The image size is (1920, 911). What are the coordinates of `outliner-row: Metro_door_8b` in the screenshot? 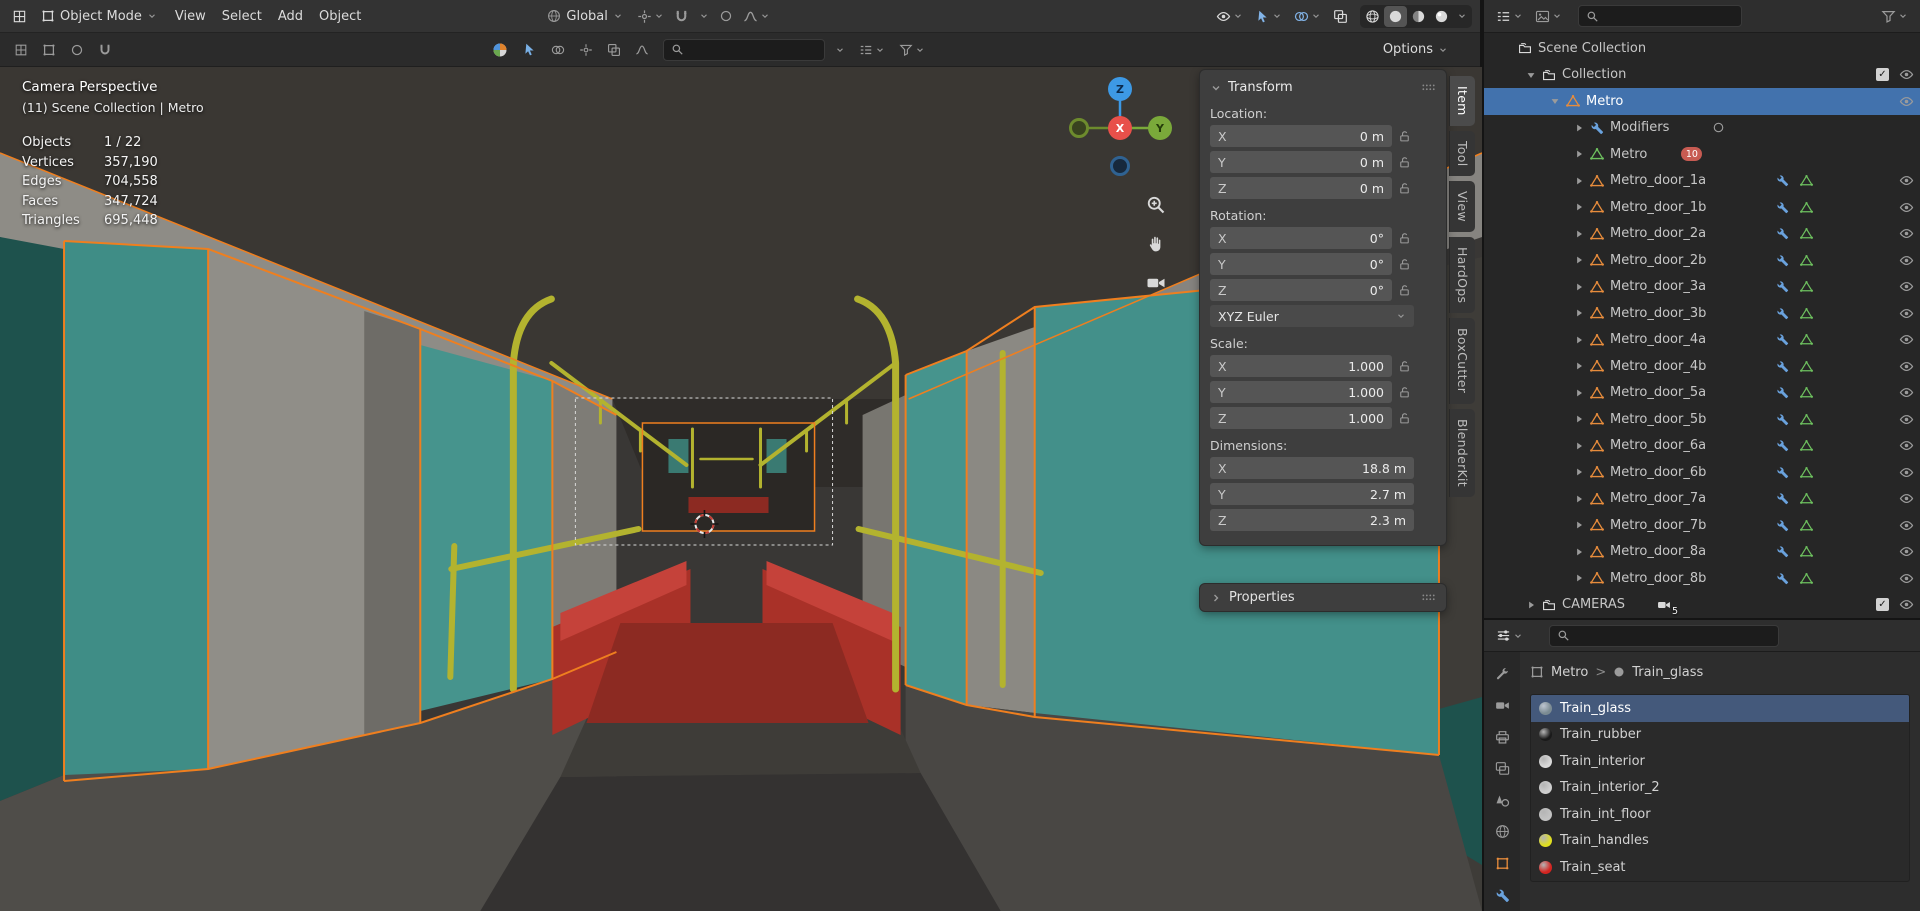 It's located at (1702, 578).